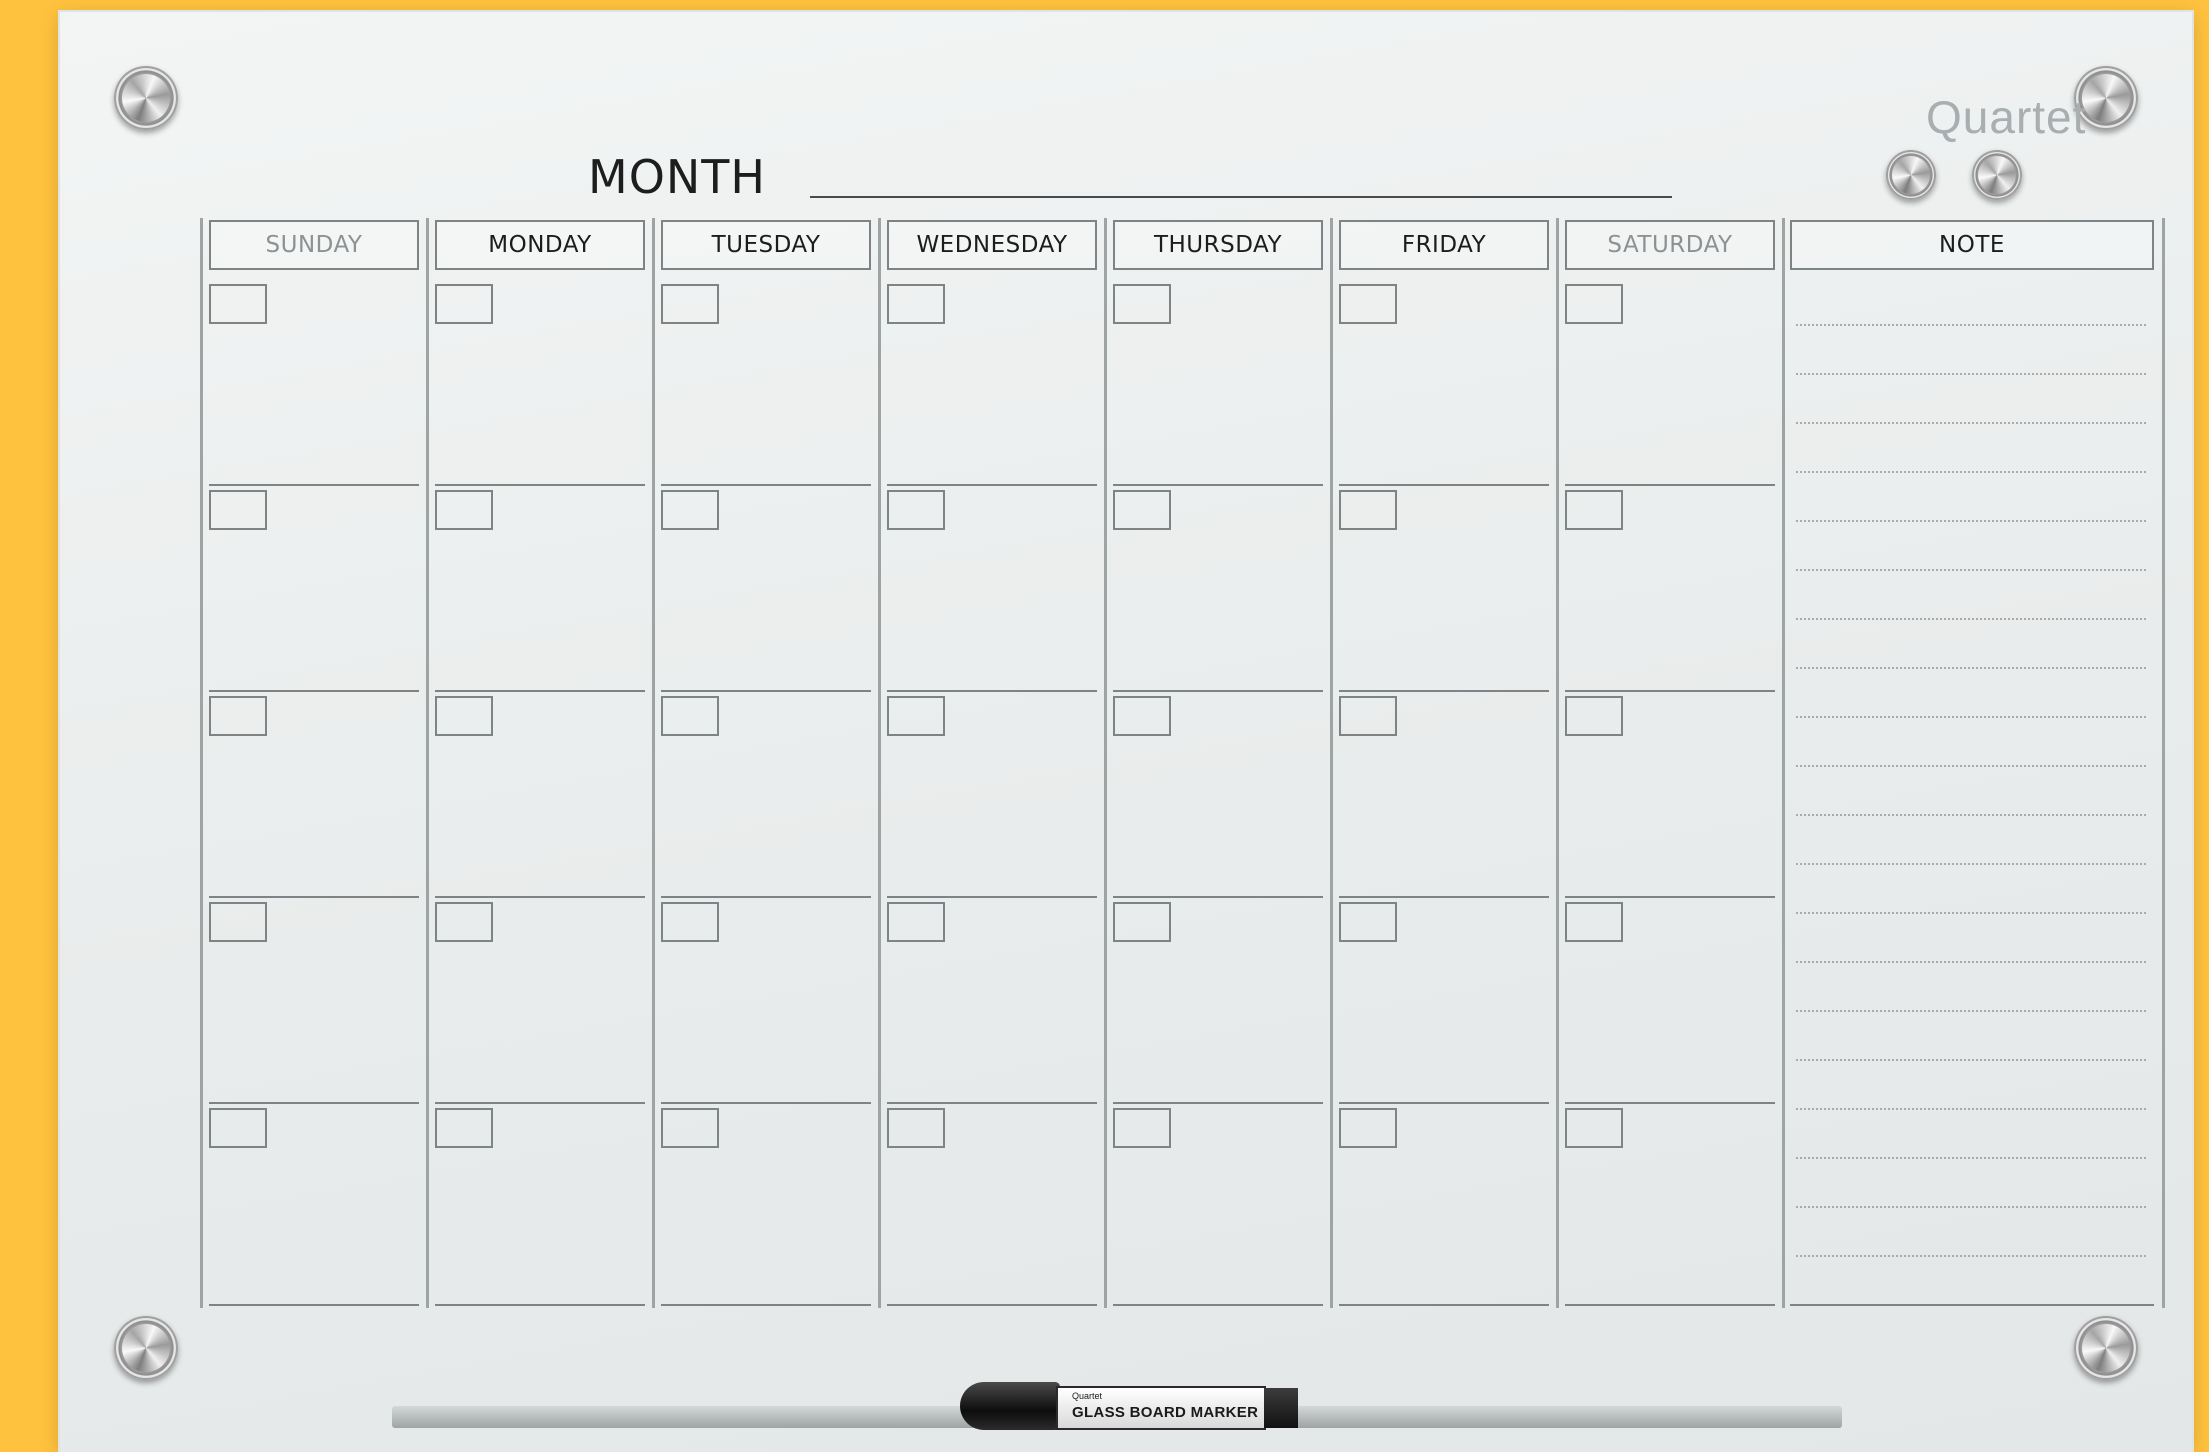 This screenshot has height=1452, width=2209. I want to click on marker-holder-right-icon, so click(1997, 175).